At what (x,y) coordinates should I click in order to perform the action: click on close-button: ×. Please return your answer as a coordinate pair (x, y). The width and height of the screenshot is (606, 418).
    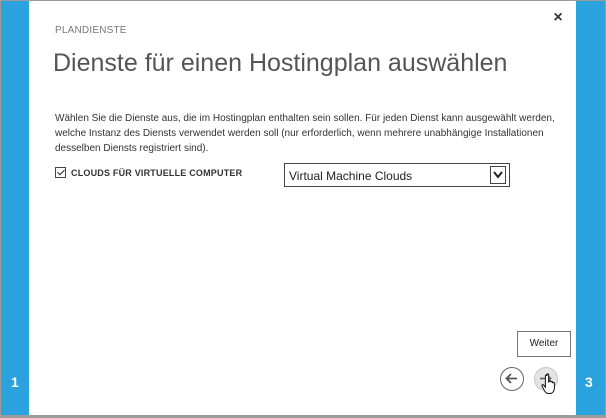
    Looking at the image, I should click on (558, 18).